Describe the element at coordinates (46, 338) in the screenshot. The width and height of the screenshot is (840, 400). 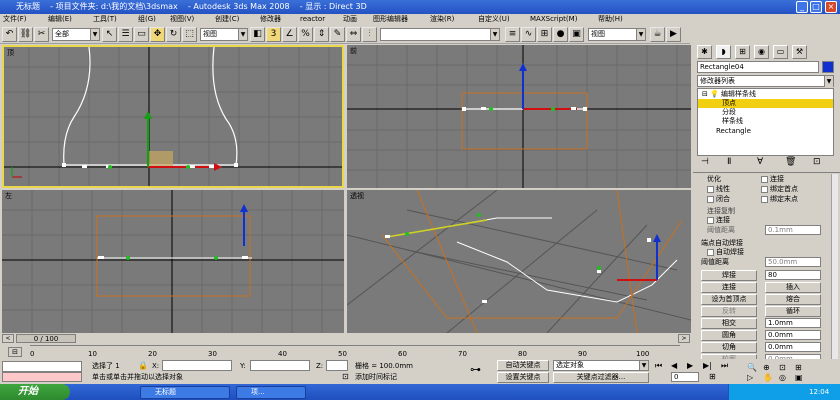
I see `time-slider-thumb: 0 / 100` at that location.